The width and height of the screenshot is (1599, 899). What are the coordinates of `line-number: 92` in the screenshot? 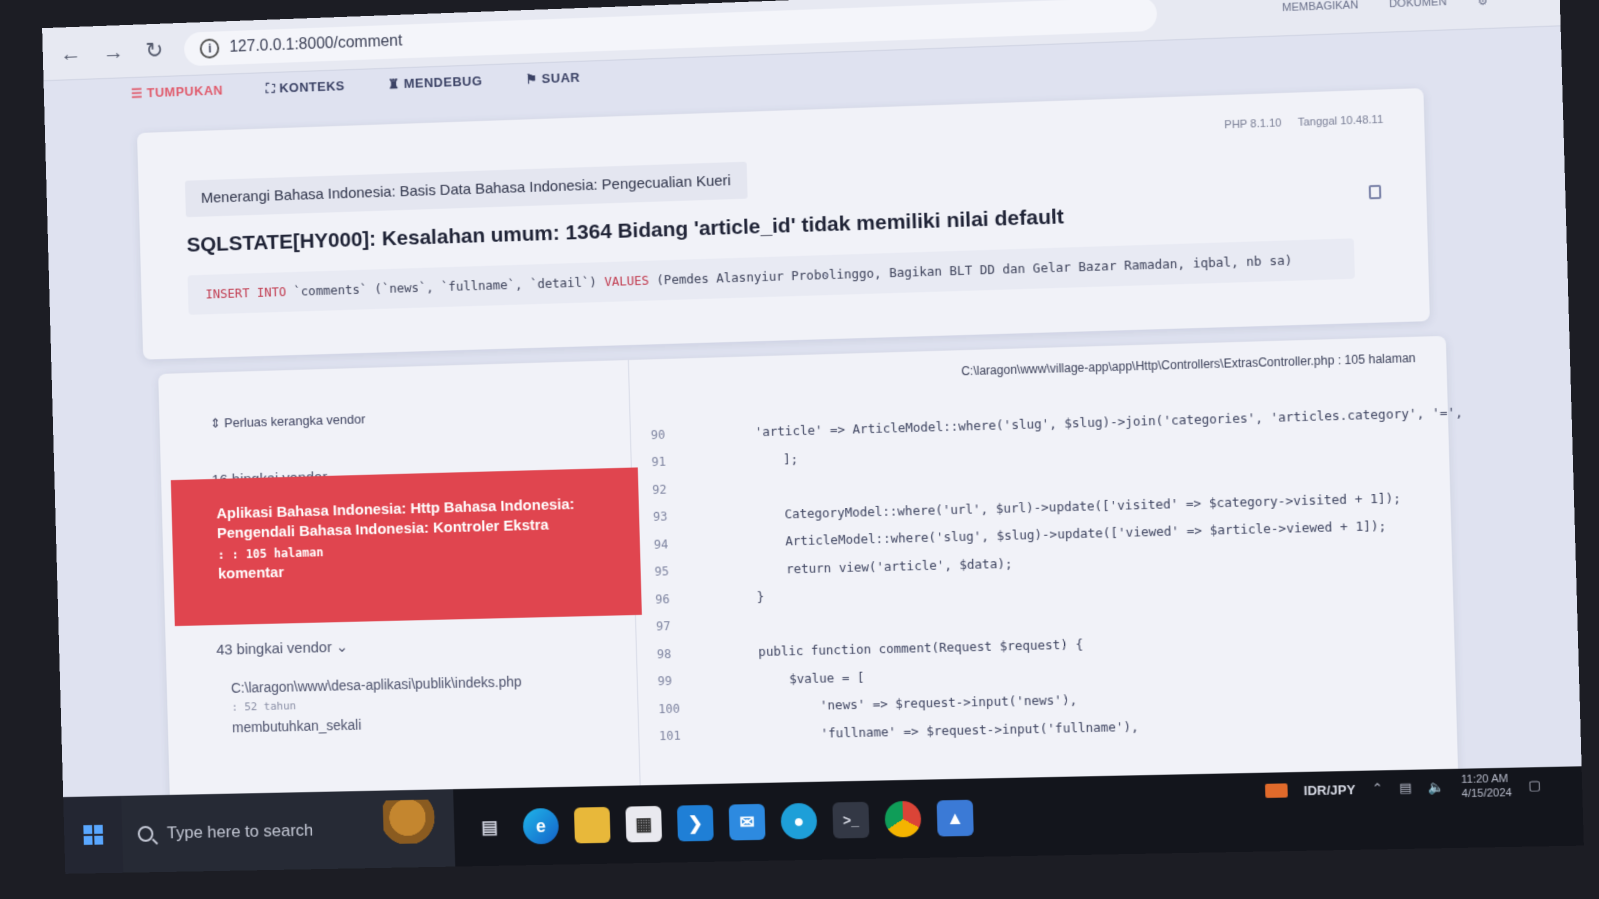 It's located at (688, 488).